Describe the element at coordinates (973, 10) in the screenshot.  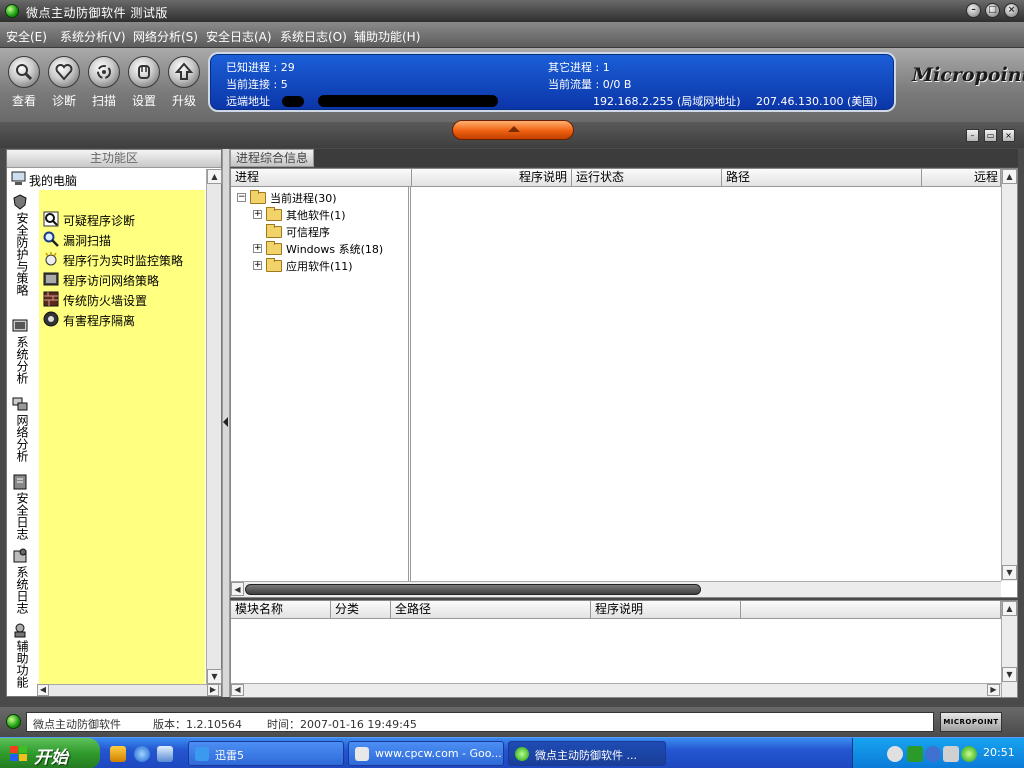
I see `minimize-button: –` at that location.